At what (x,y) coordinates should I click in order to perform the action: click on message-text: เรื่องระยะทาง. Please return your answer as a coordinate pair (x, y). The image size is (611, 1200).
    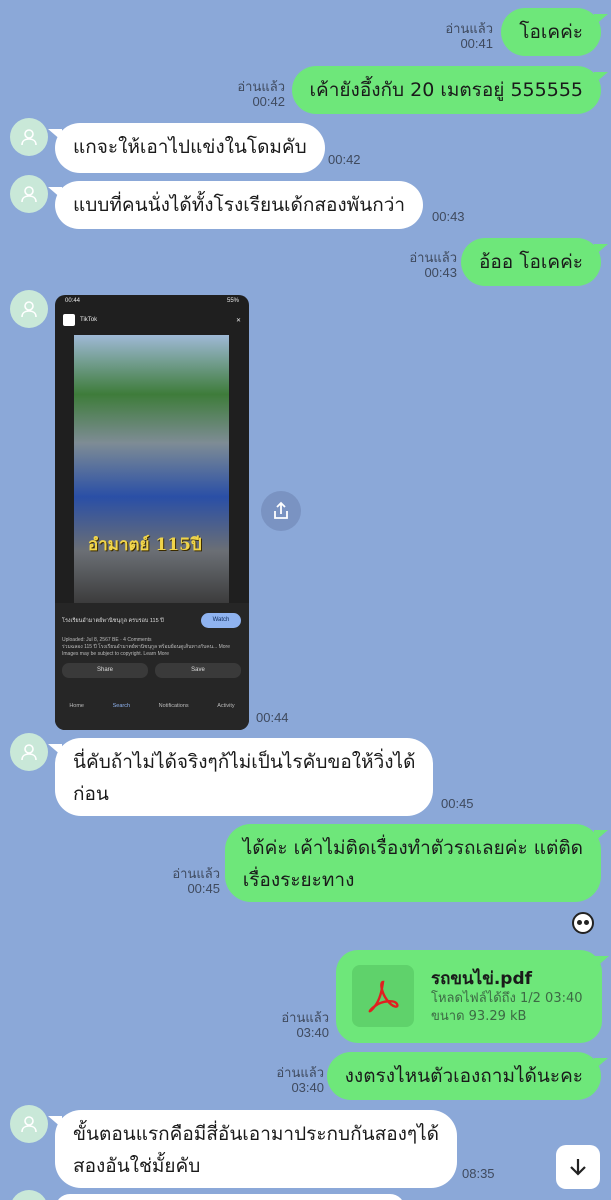
    Looking at the image, I should click on (298, 880).